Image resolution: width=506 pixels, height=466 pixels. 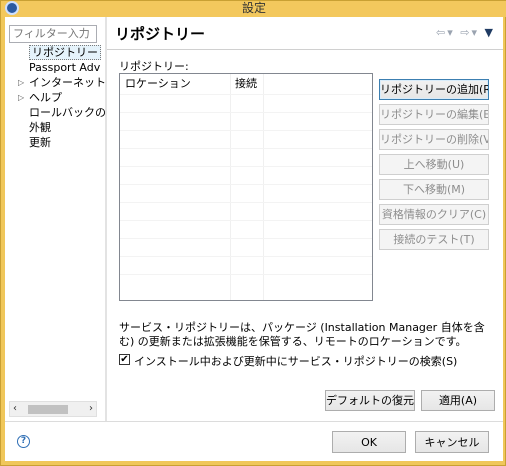 I want to click on tree-item-internet: ▷ インターネット, so click(x=55, y=82).